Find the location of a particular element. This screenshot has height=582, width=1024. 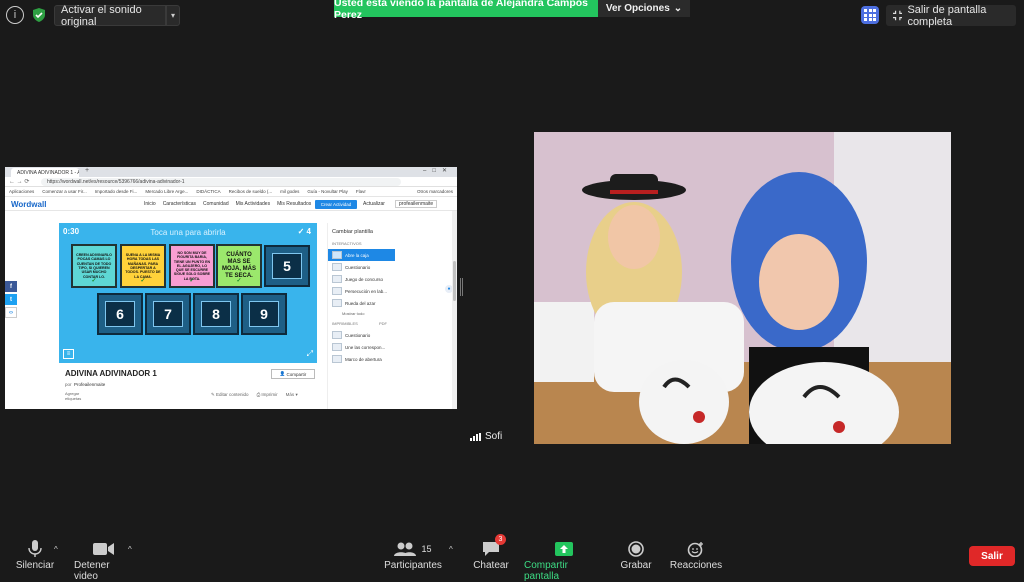

nav-link: Mis Resultados is located at coordinates (294, 204).